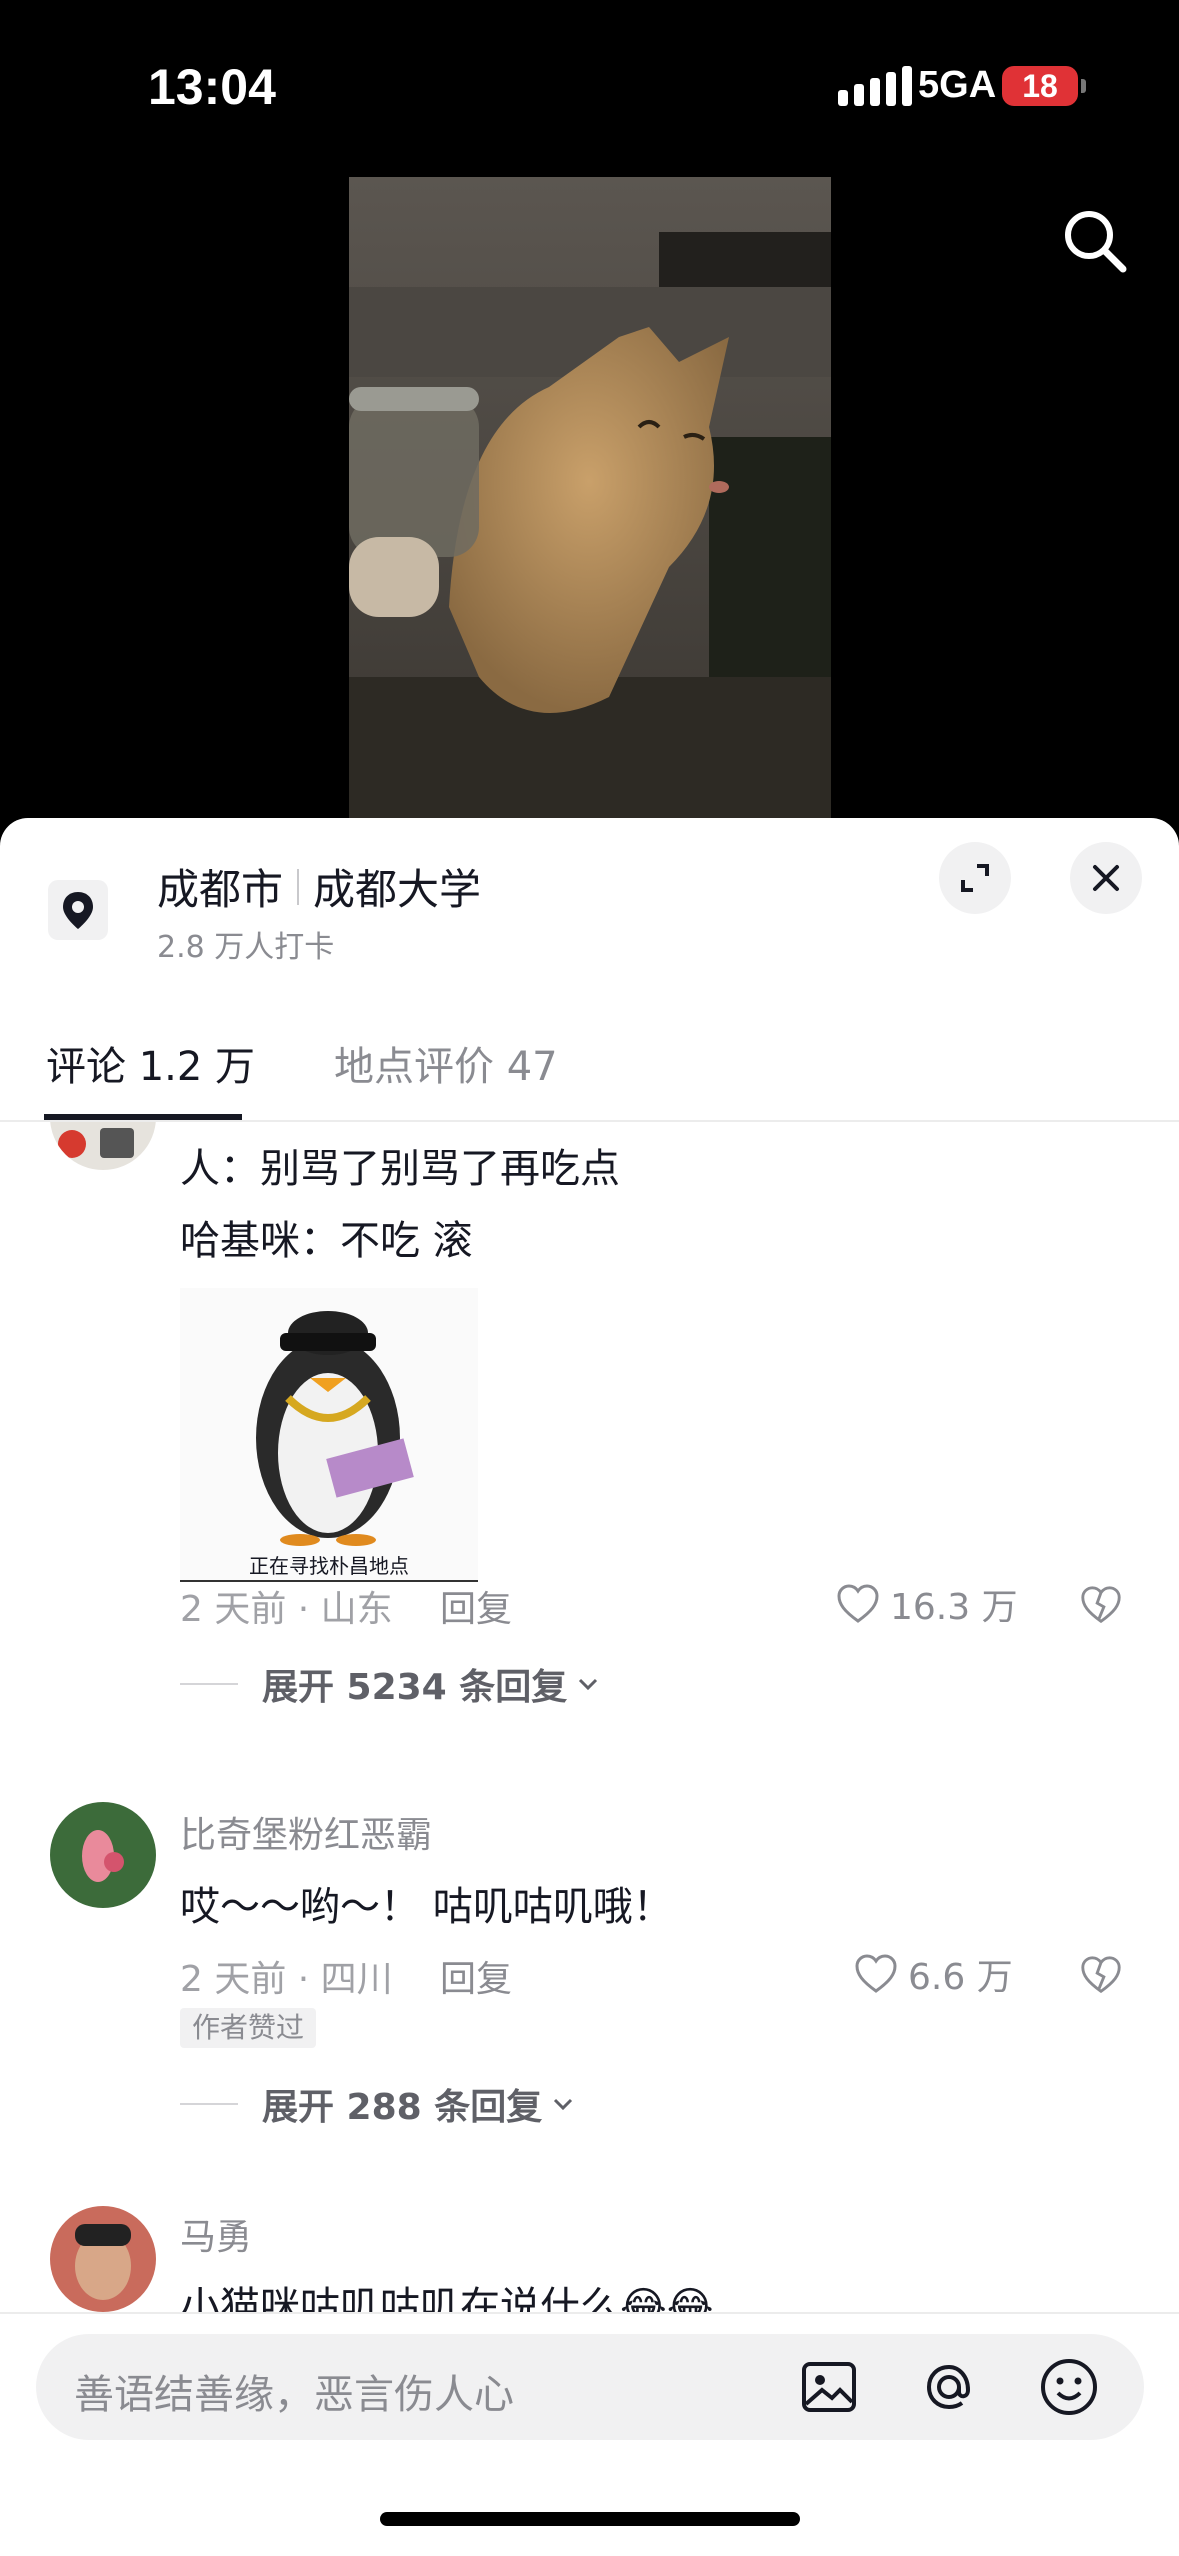 The image size is (1179, 2556). I want to click on active-tab-indicator, so click(143, 1117).